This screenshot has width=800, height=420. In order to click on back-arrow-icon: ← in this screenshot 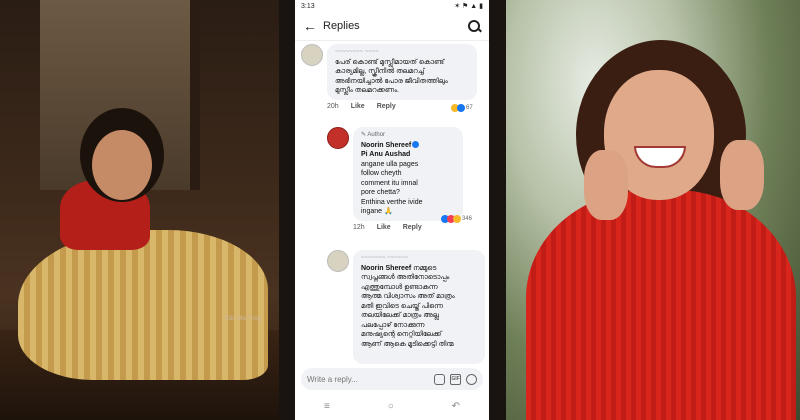, I will do `click(313, 26)`.